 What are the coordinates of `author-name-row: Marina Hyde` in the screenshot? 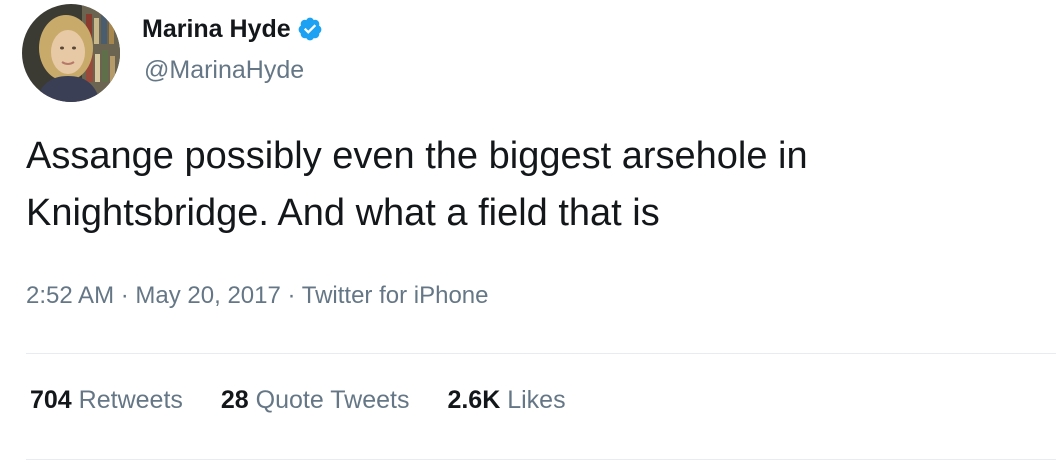 It's located at (232, 29).